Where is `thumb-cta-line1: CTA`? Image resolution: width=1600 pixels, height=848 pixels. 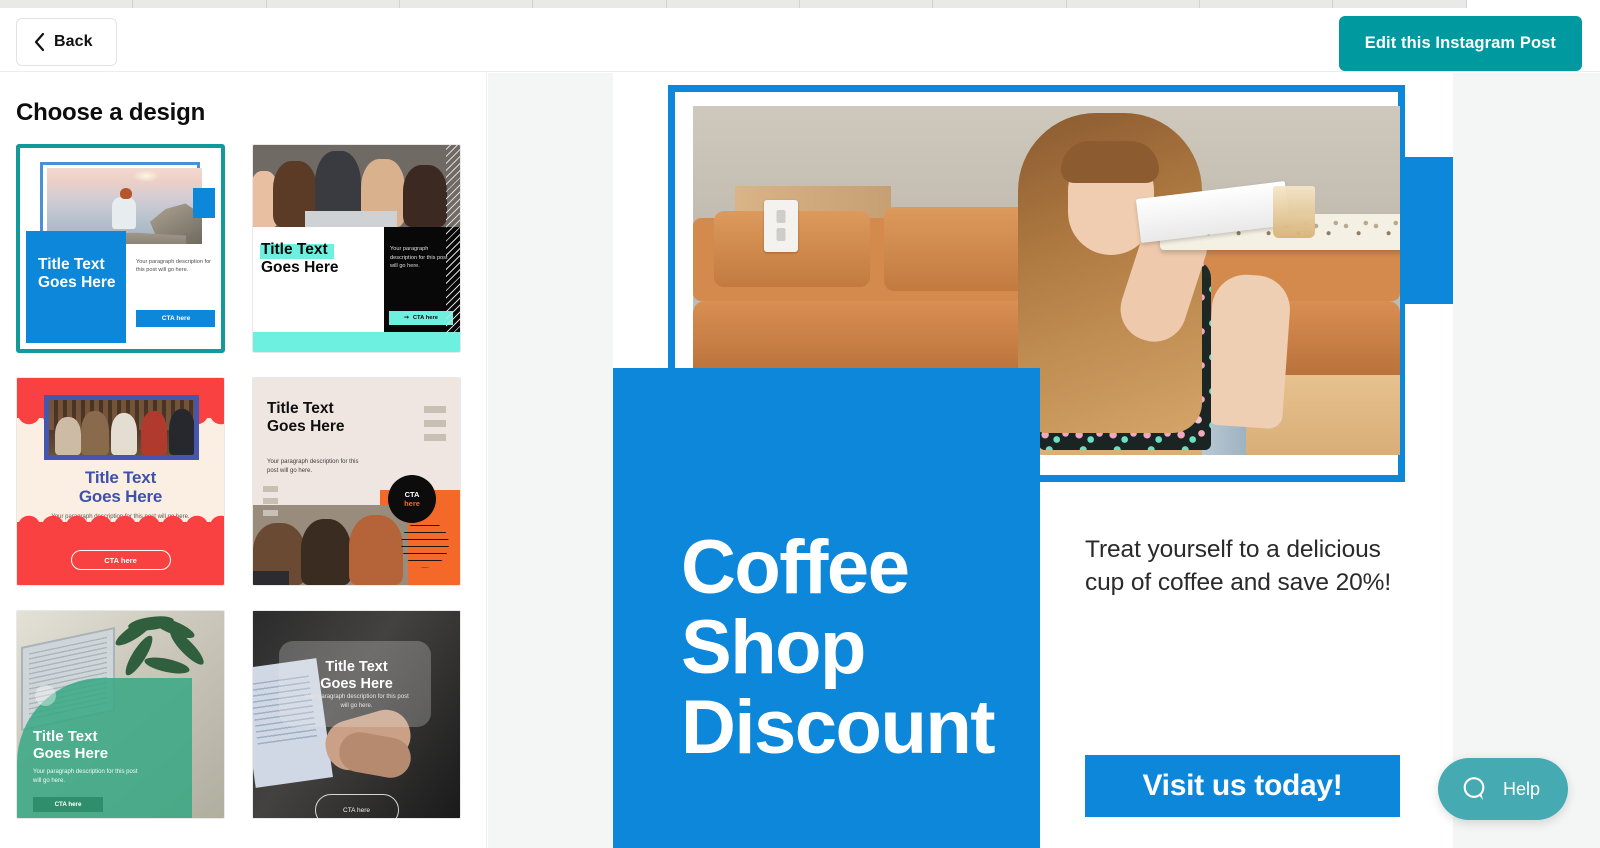 thumb-cta-line1: CTA is located at coordinates (412, 494).